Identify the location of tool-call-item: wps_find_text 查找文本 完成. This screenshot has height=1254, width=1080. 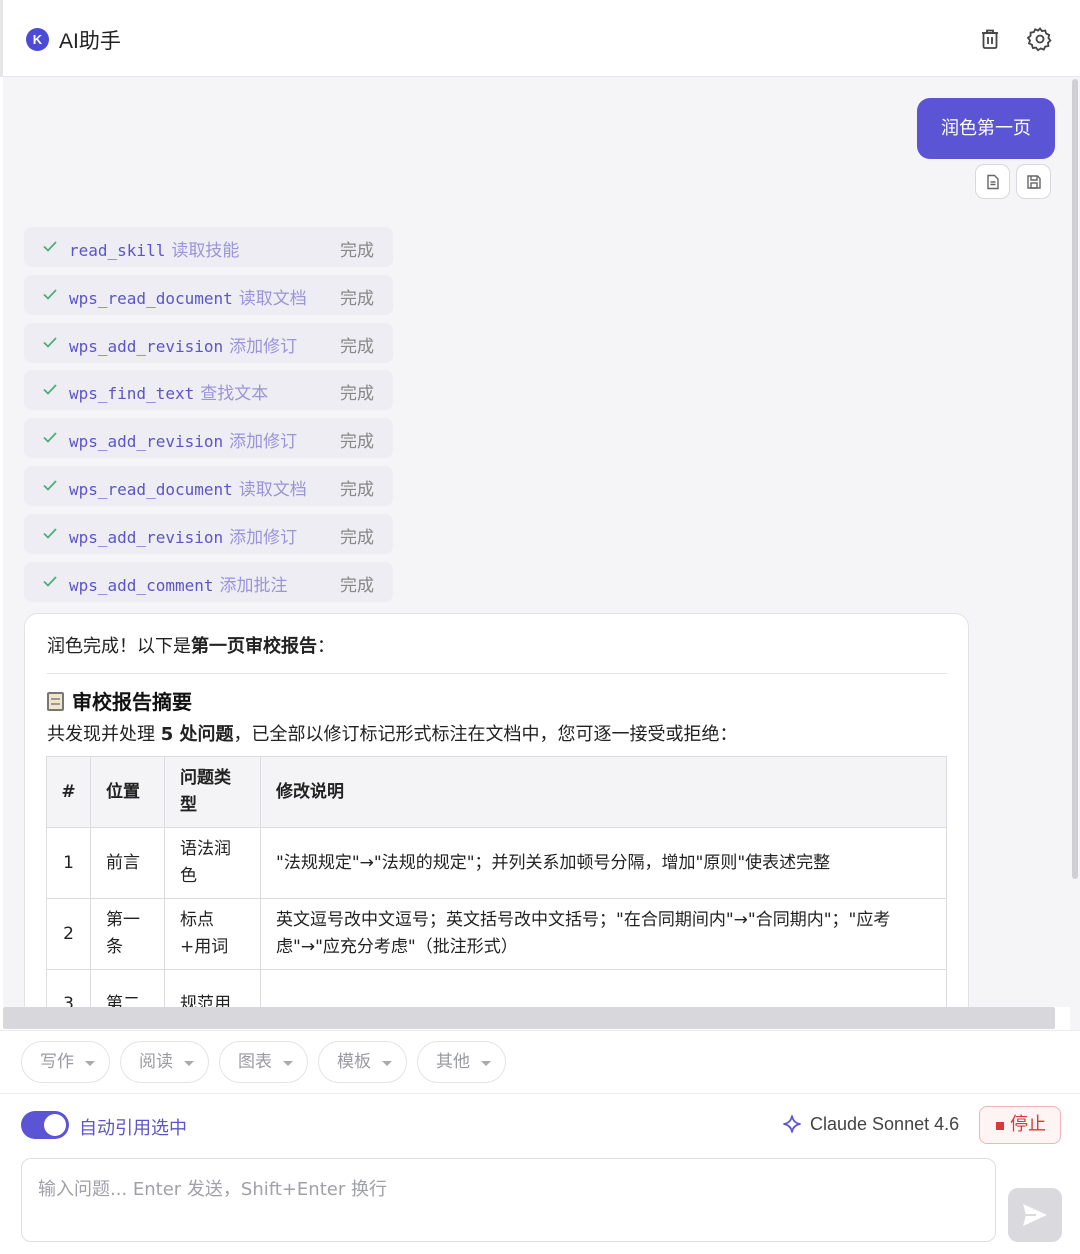
(208, 390).